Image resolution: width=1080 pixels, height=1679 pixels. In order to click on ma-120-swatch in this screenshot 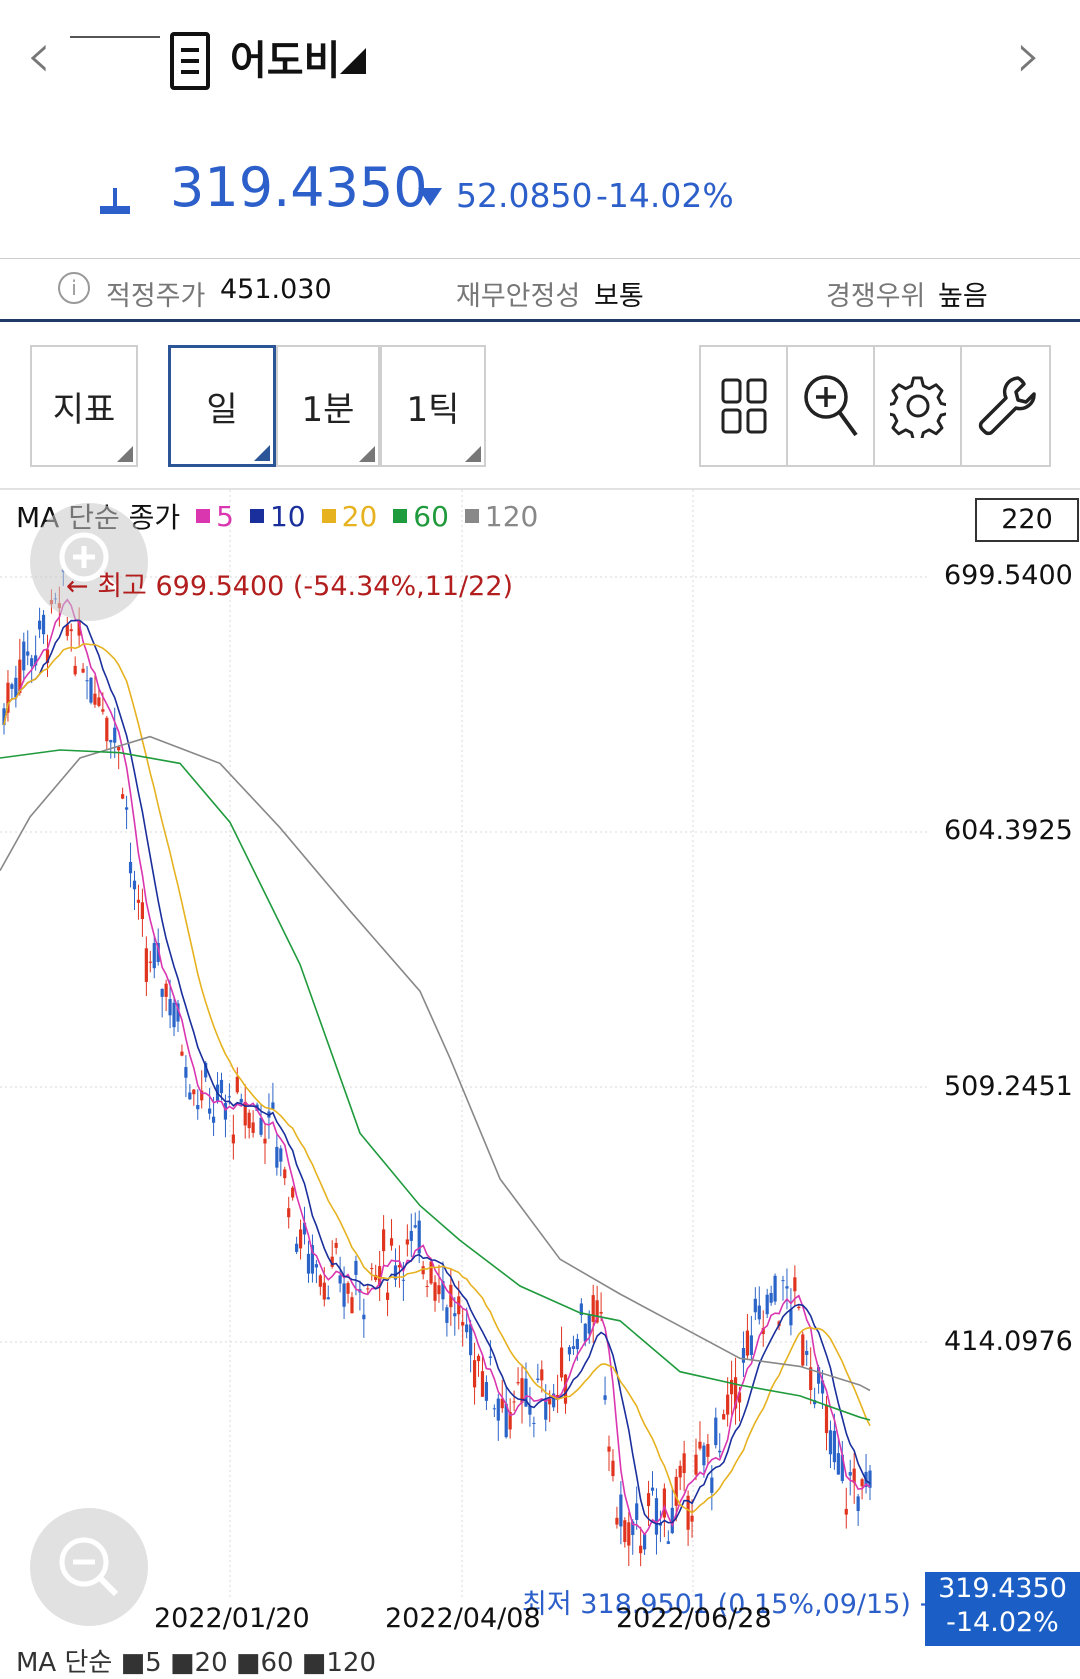, I will do `click(471, 516)`.